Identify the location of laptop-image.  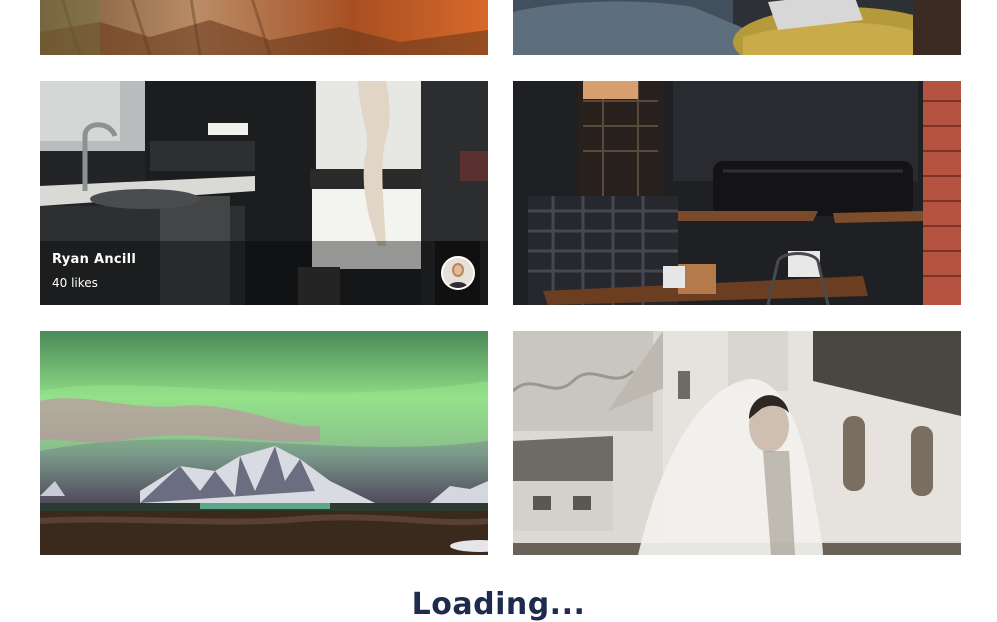
(737, 27).